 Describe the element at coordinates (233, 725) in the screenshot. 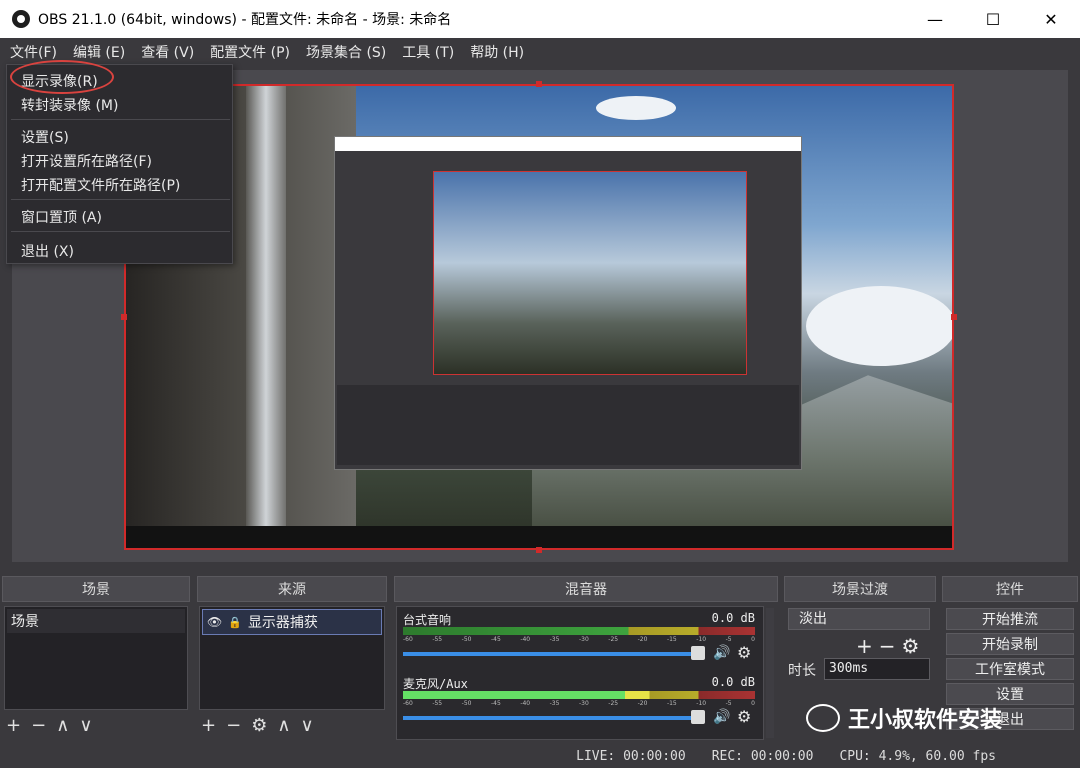

I see `remove-source-button: −` at that location.